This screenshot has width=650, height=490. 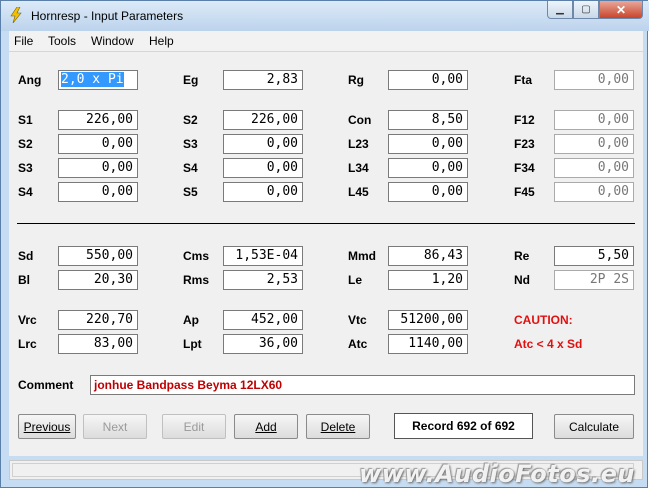 What do you see at coordinates (30, 80) in the screenshot?
I see `label-ang: Ang` at bounding box center [30, 80].